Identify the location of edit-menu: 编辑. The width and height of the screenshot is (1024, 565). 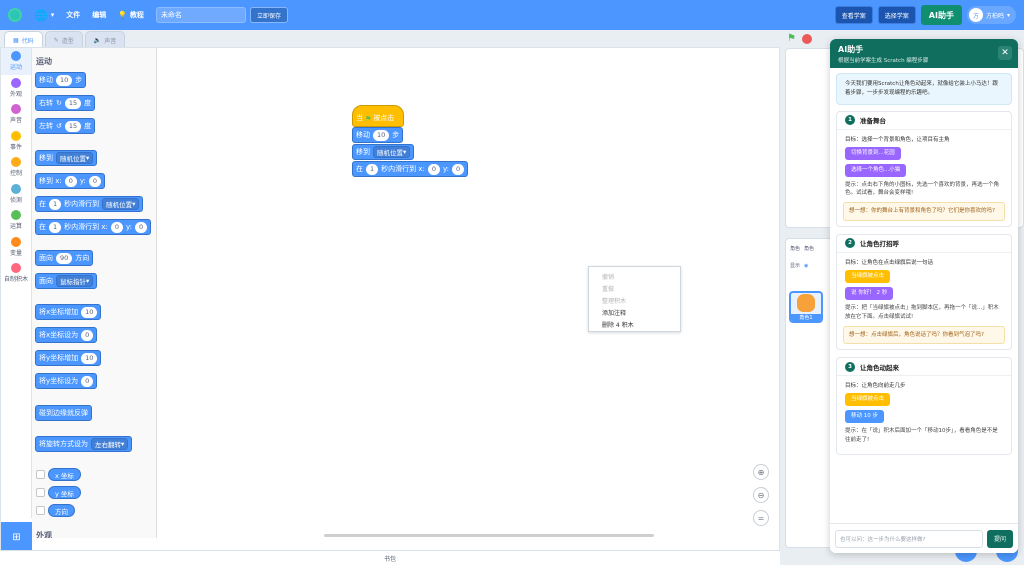
(99, 15).